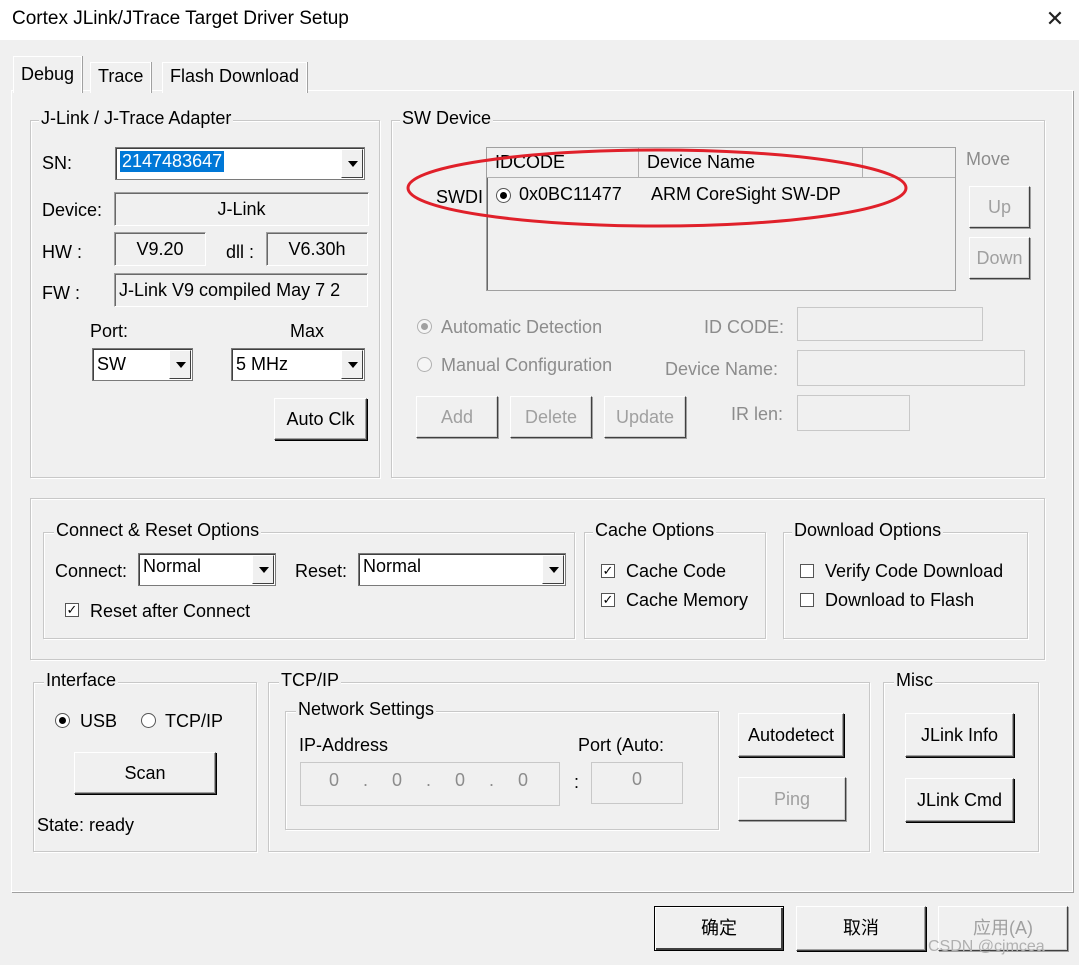  Describe the element at coordinates (334, 780) in the screenshot. I see `ip-octet-1: 0` at that location.